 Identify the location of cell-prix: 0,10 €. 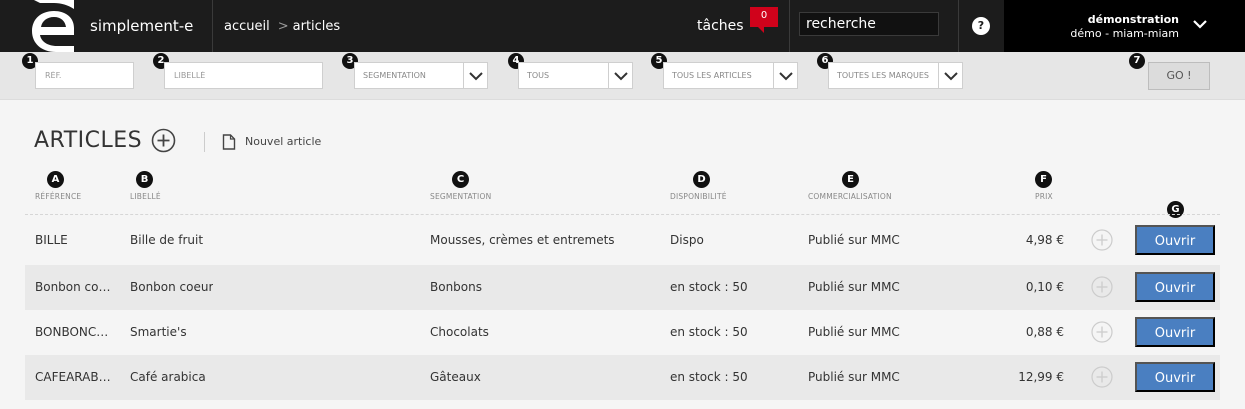
(1044, 287).